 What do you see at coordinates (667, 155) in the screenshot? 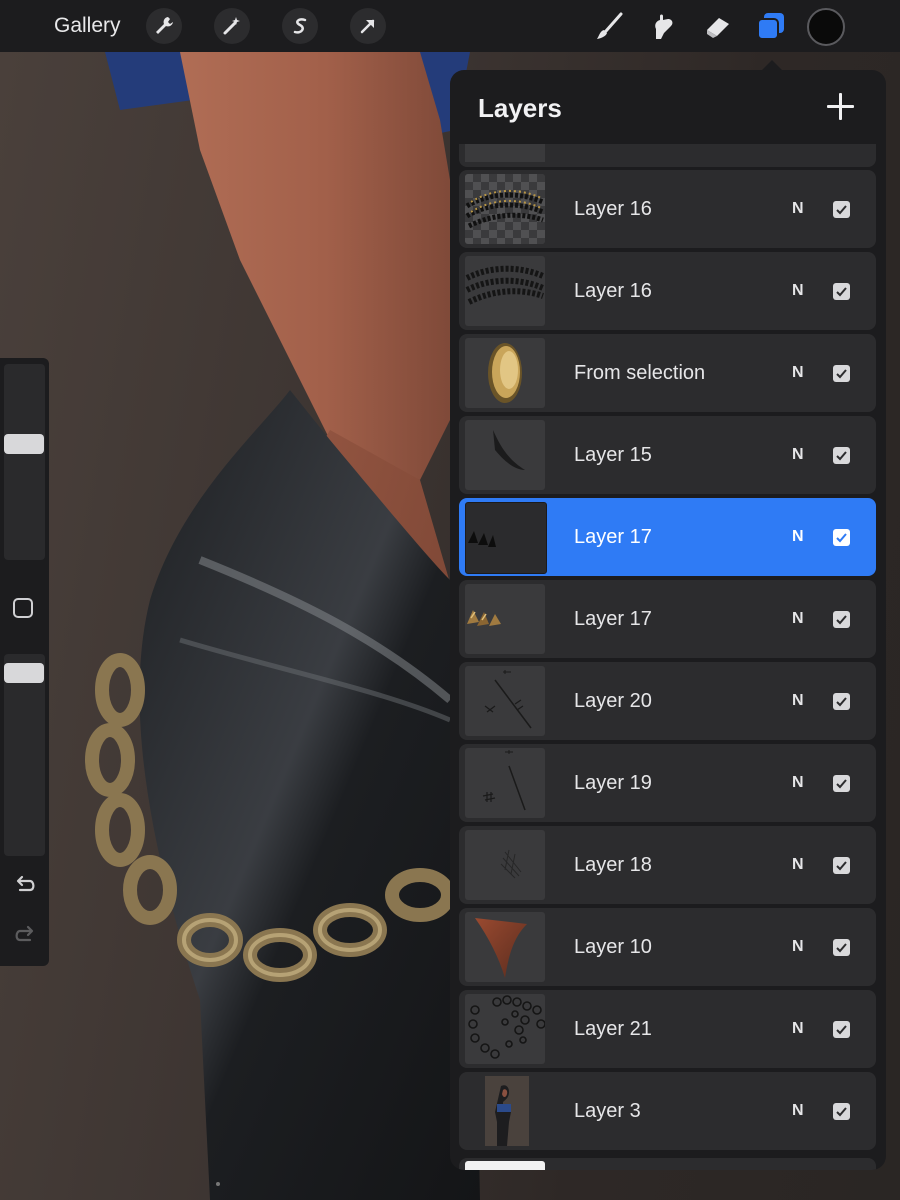
I see `layer-row-partial-top` at bounding box center [667, 155].